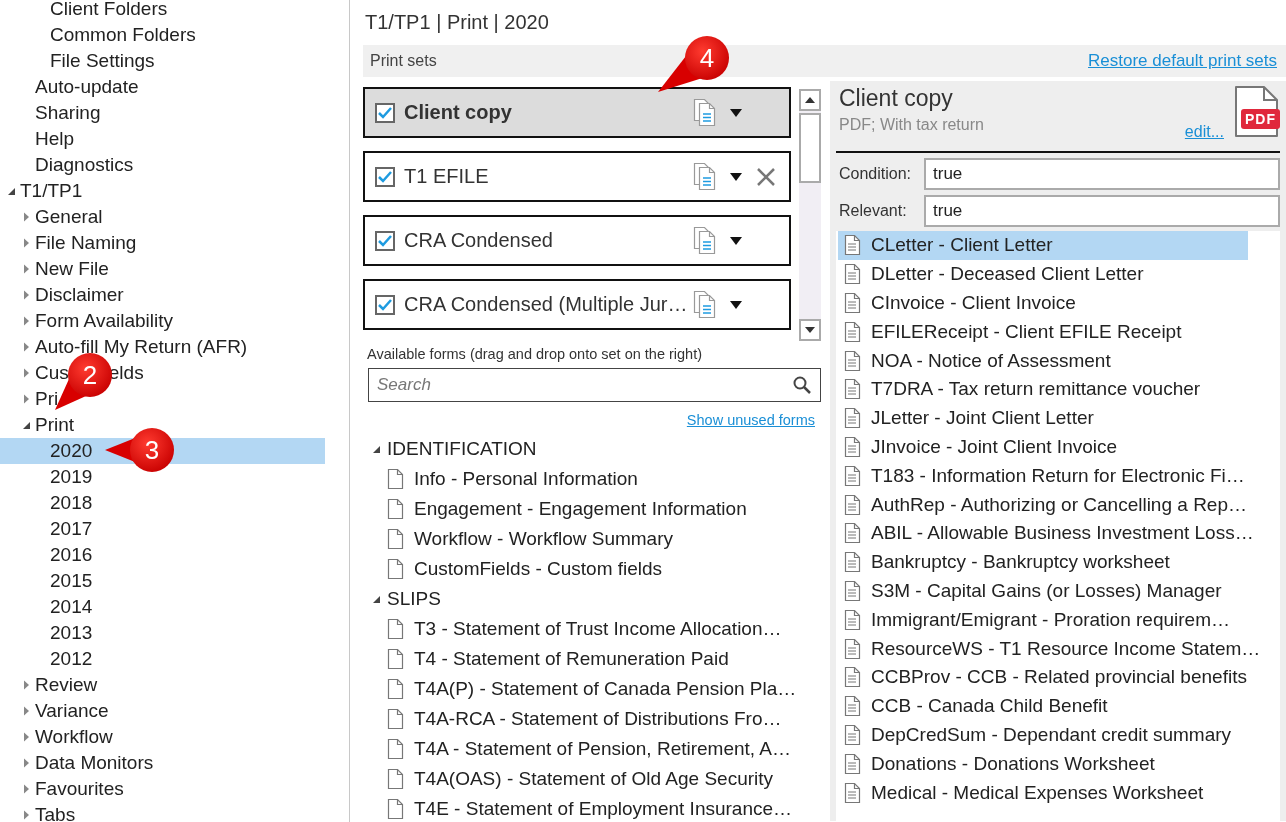 This screenshot has width=1286, height=822. What do you see at coordinates (55, 139) in the screenshot?
I see `tree-item: Help` at bounding box center [55, 139].